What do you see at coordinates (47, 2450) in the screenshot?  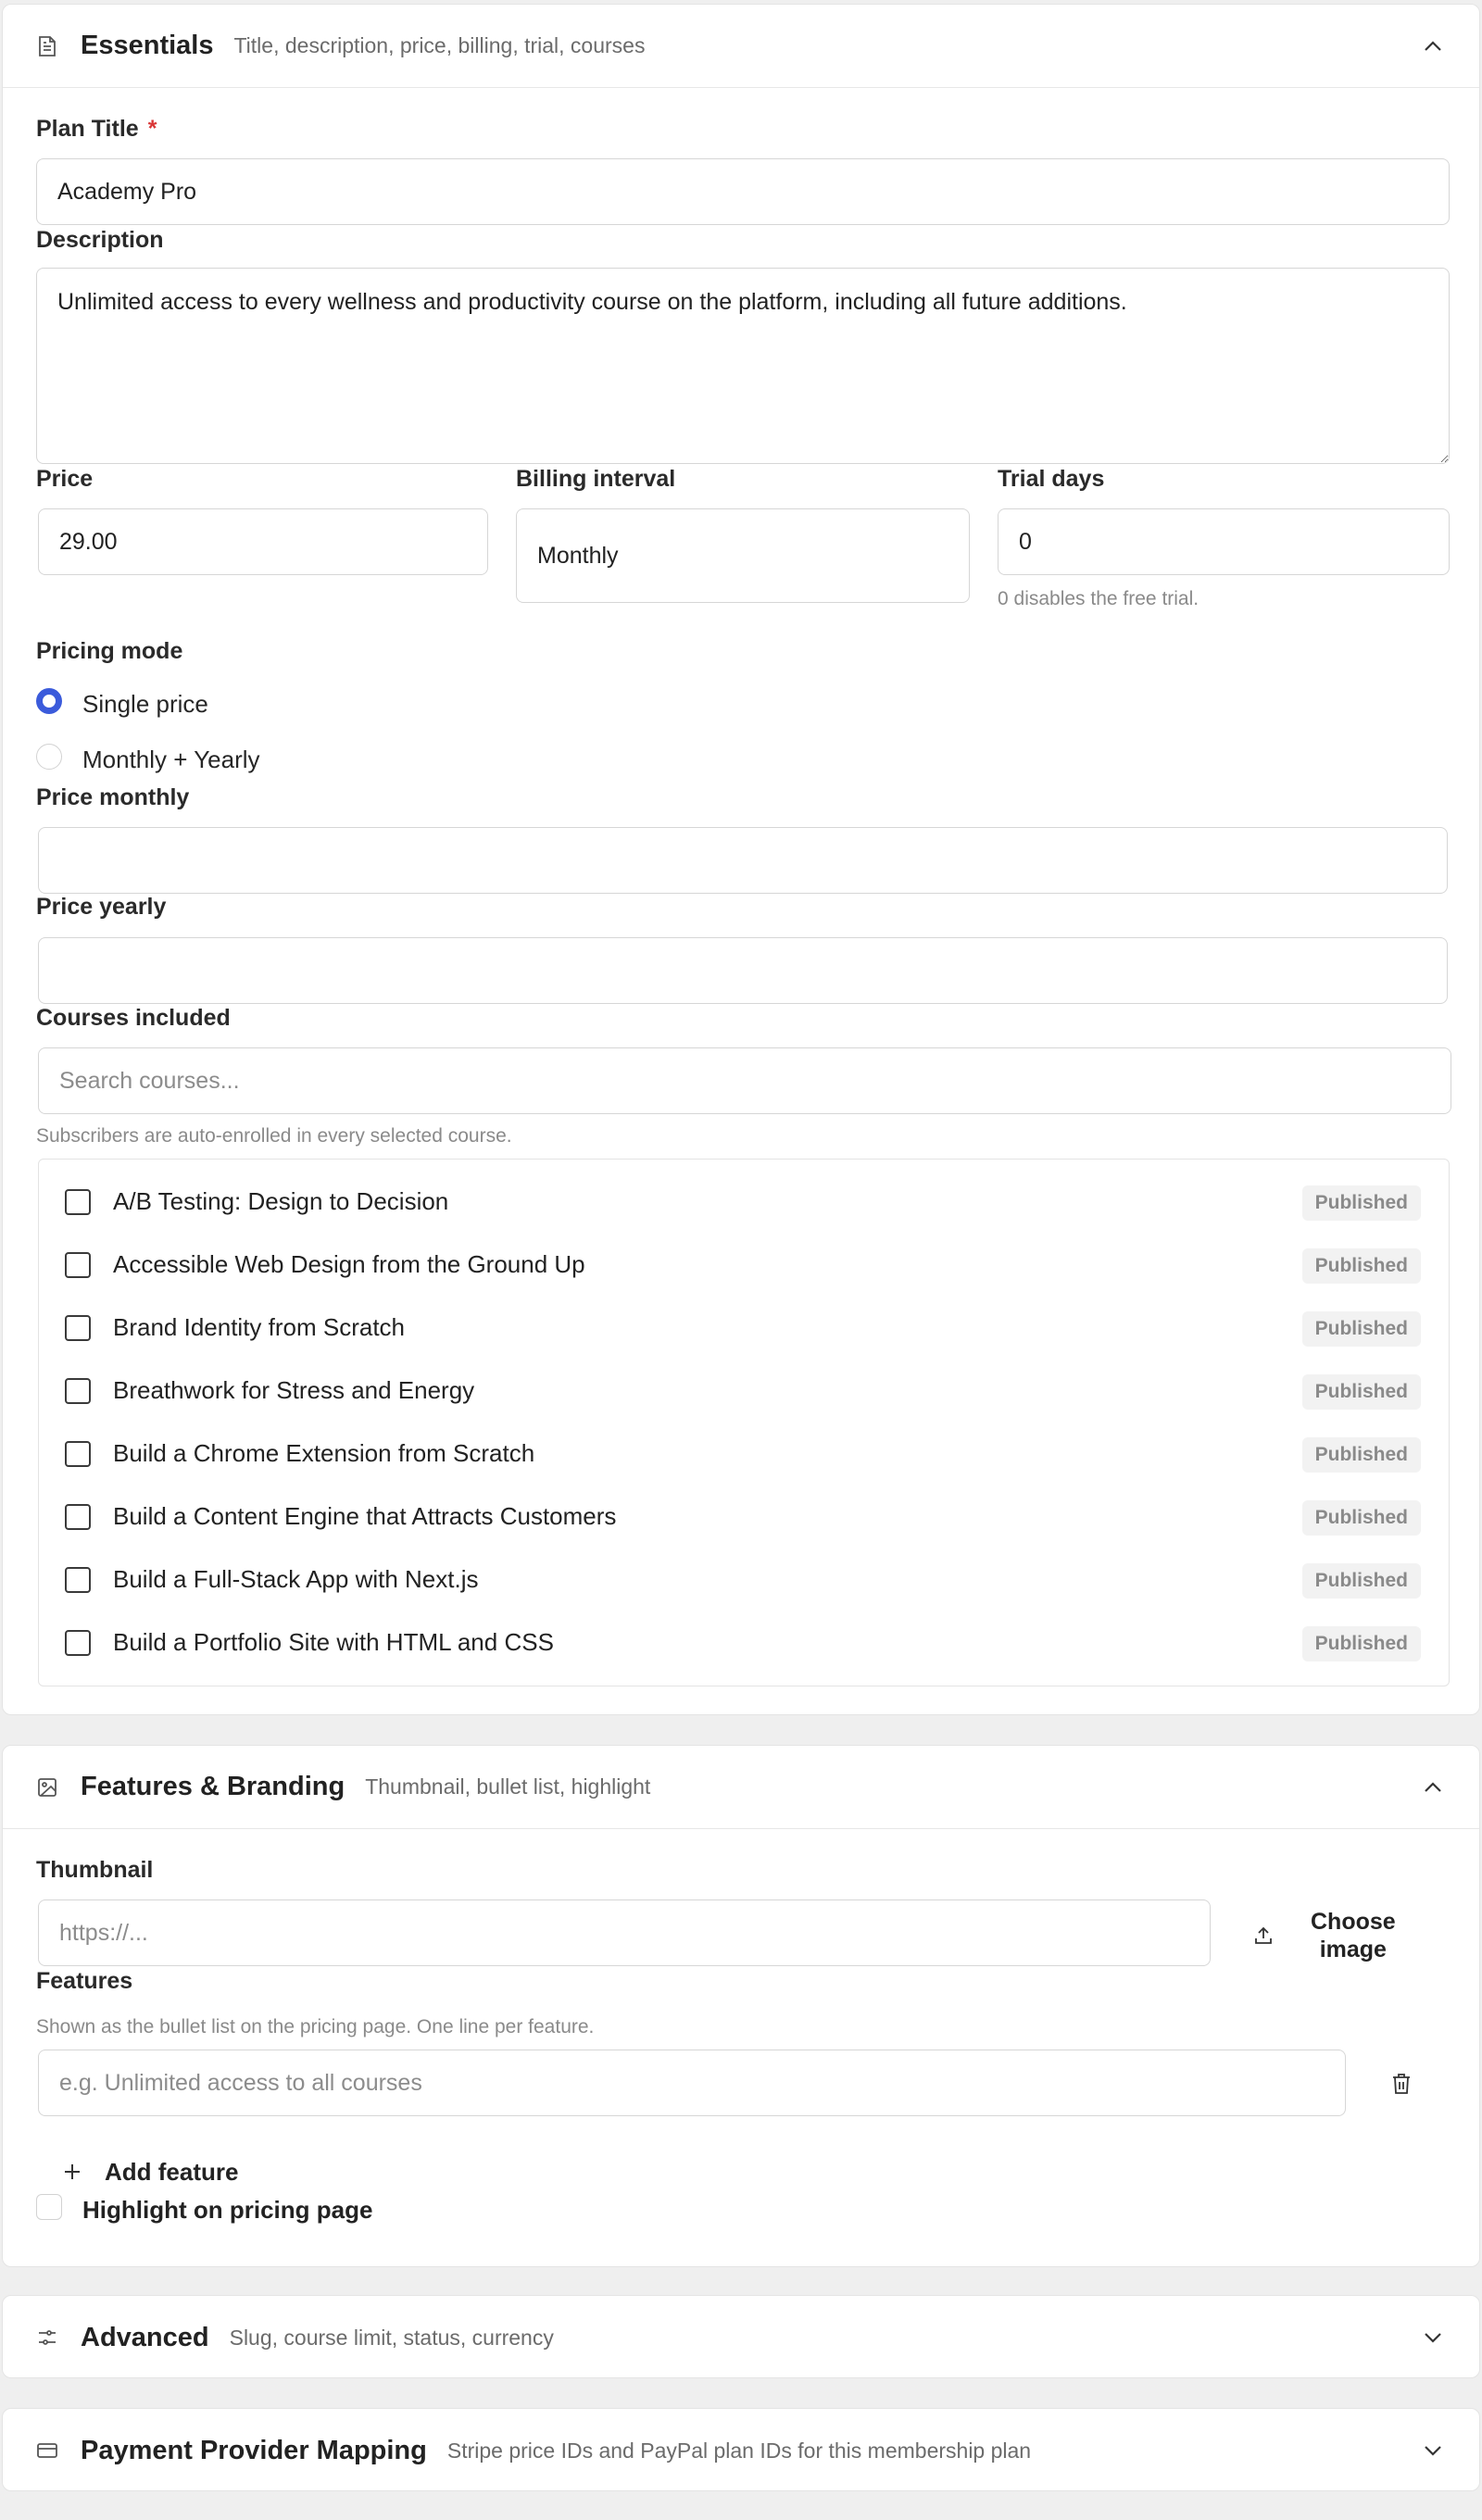 I see `credit-card-icon` at bounding box center [47, 2450].